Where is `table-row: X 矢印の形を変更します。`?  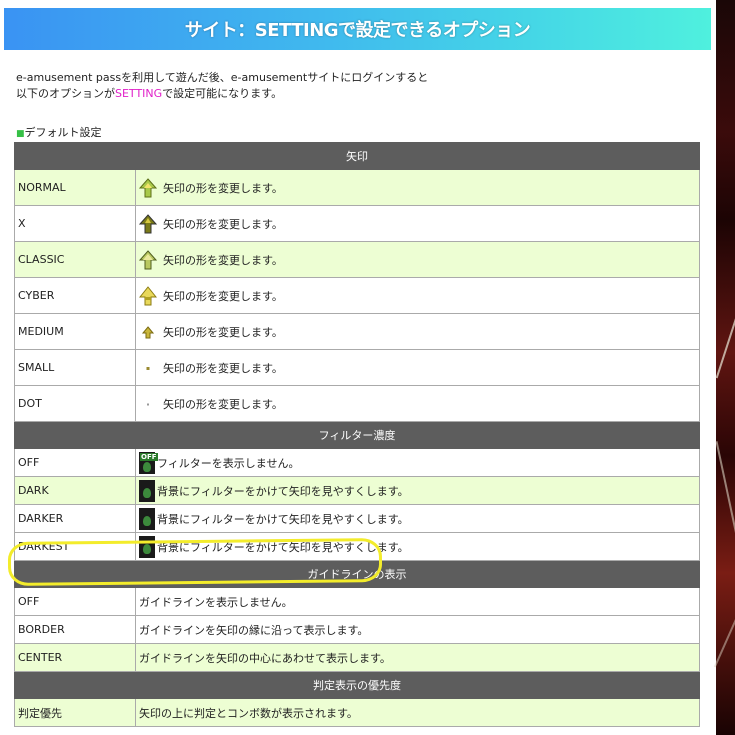 table-row: X 矢印の形を変更します。 is located at coordinates (357, 223).